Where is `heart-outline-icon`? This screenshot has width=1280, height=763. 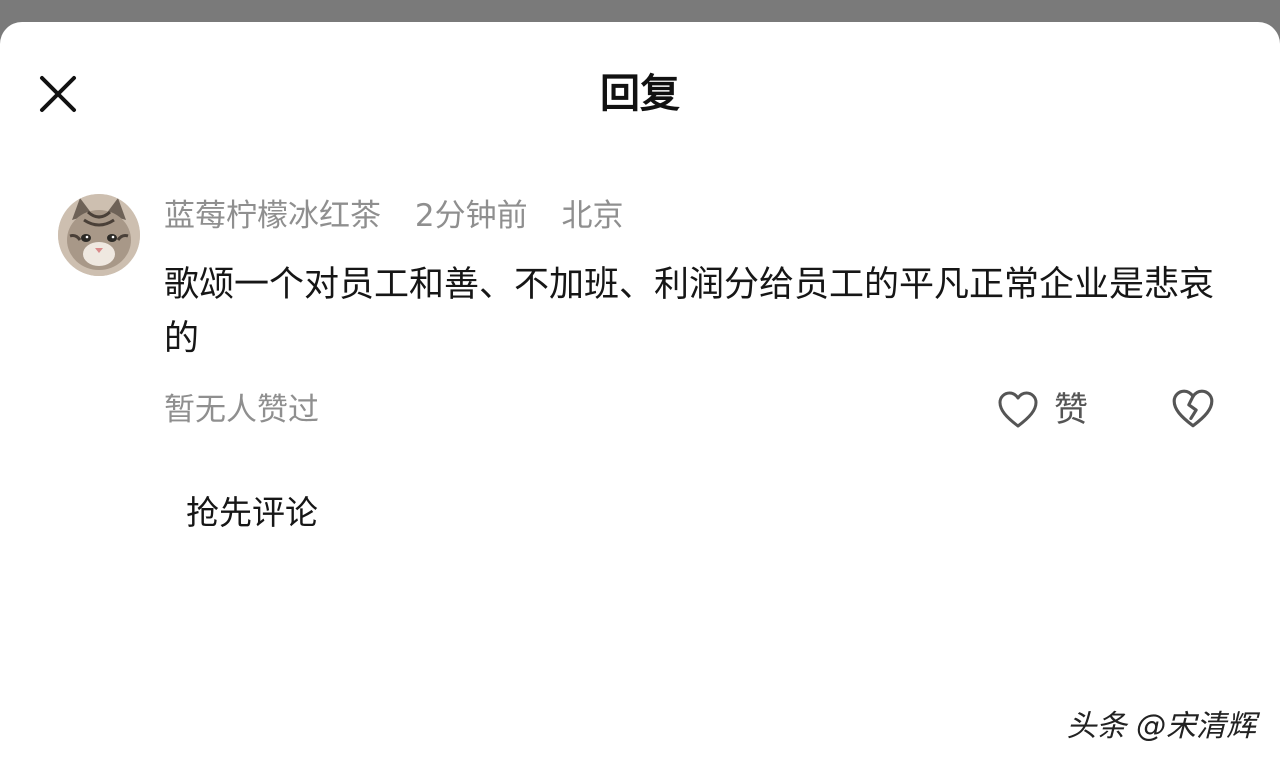 heart-outline-icon is located at coordinates (1018, 409).